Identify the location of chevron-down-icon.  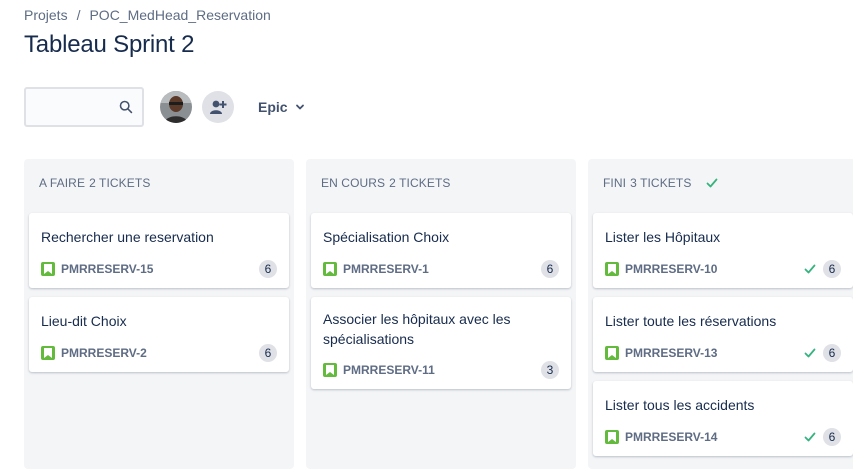
(299, 107).